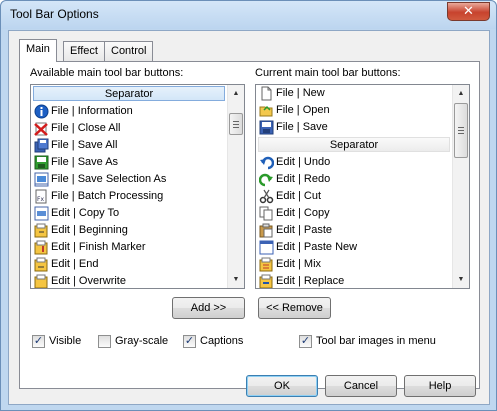 The width and height of the screenshot is (497, 411). I want to click on remove-button: << Remove, so click(294, 308).